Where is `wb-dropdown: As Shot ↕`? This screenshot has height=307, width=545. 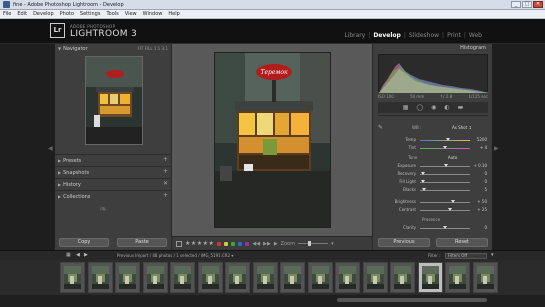
wb-dropdown: As Shot ↕ is located at coordinates (462, 127).